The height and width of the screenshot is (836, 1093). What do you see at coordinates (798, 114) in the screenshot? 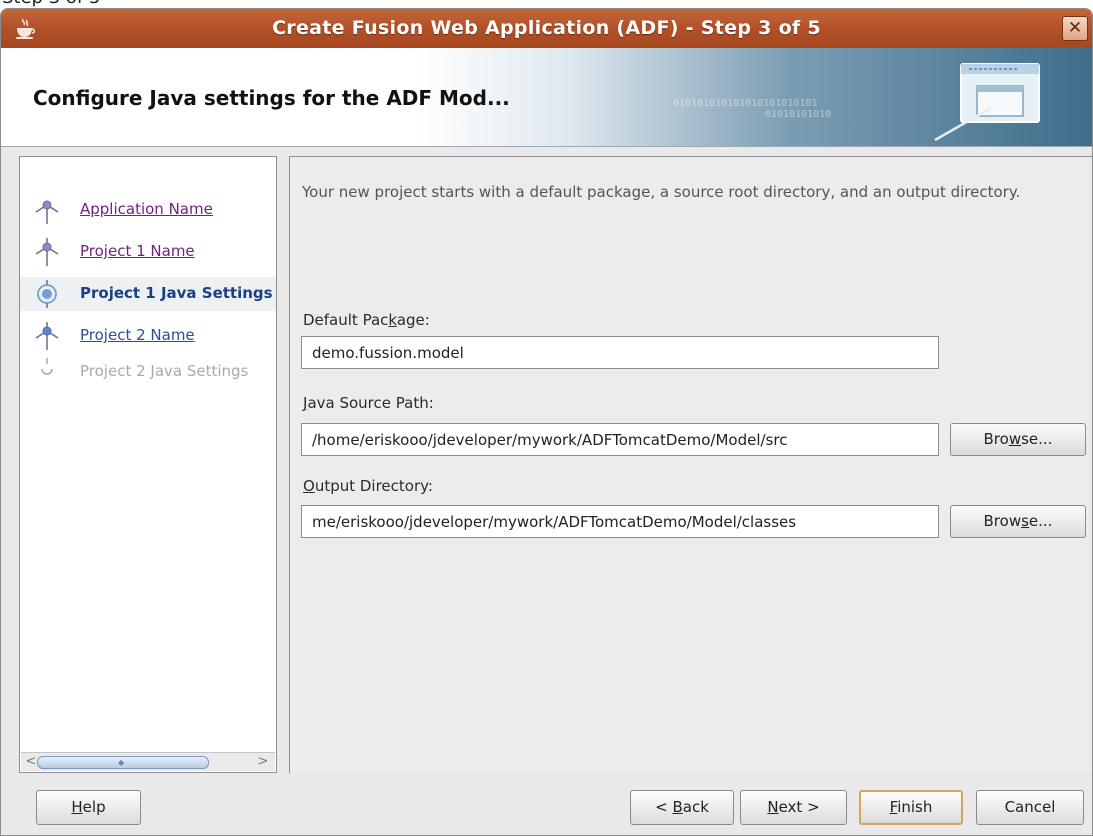
I see `binary-line: 01010101010` at bounding box center [798, 114].